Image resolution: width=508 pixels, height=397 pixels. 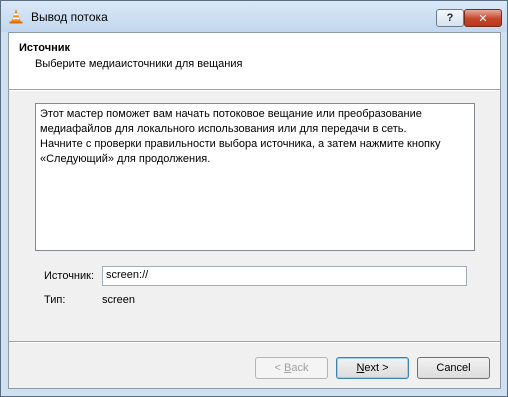 I want to click on back-button-prefix: <, so click(x=279, y=368).